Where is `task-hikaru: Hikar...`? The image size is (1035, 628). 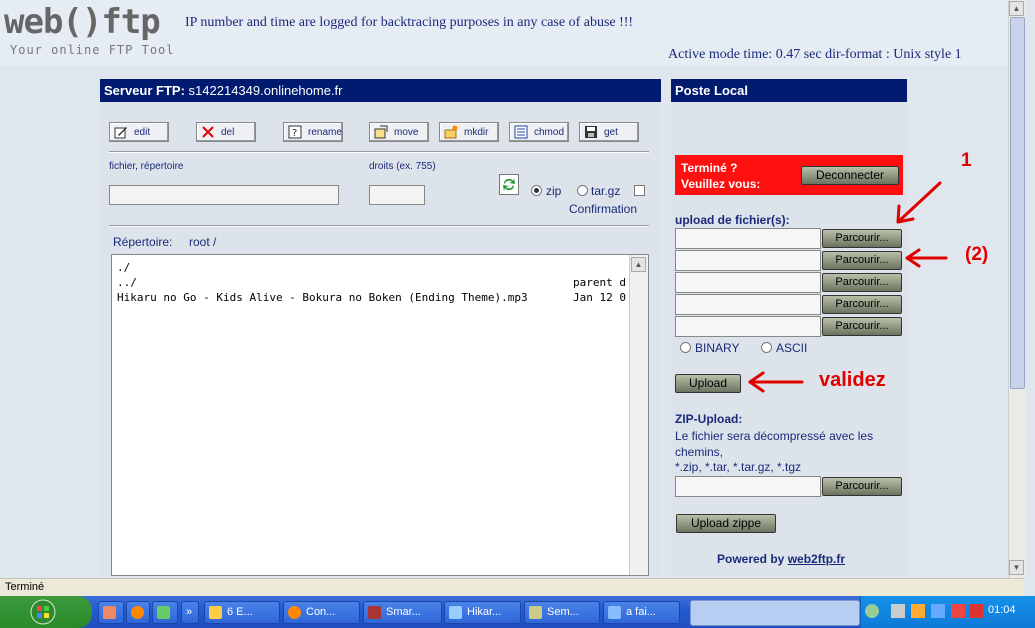
task-hikaru: Hikar... is located at coordinates (482, 612).